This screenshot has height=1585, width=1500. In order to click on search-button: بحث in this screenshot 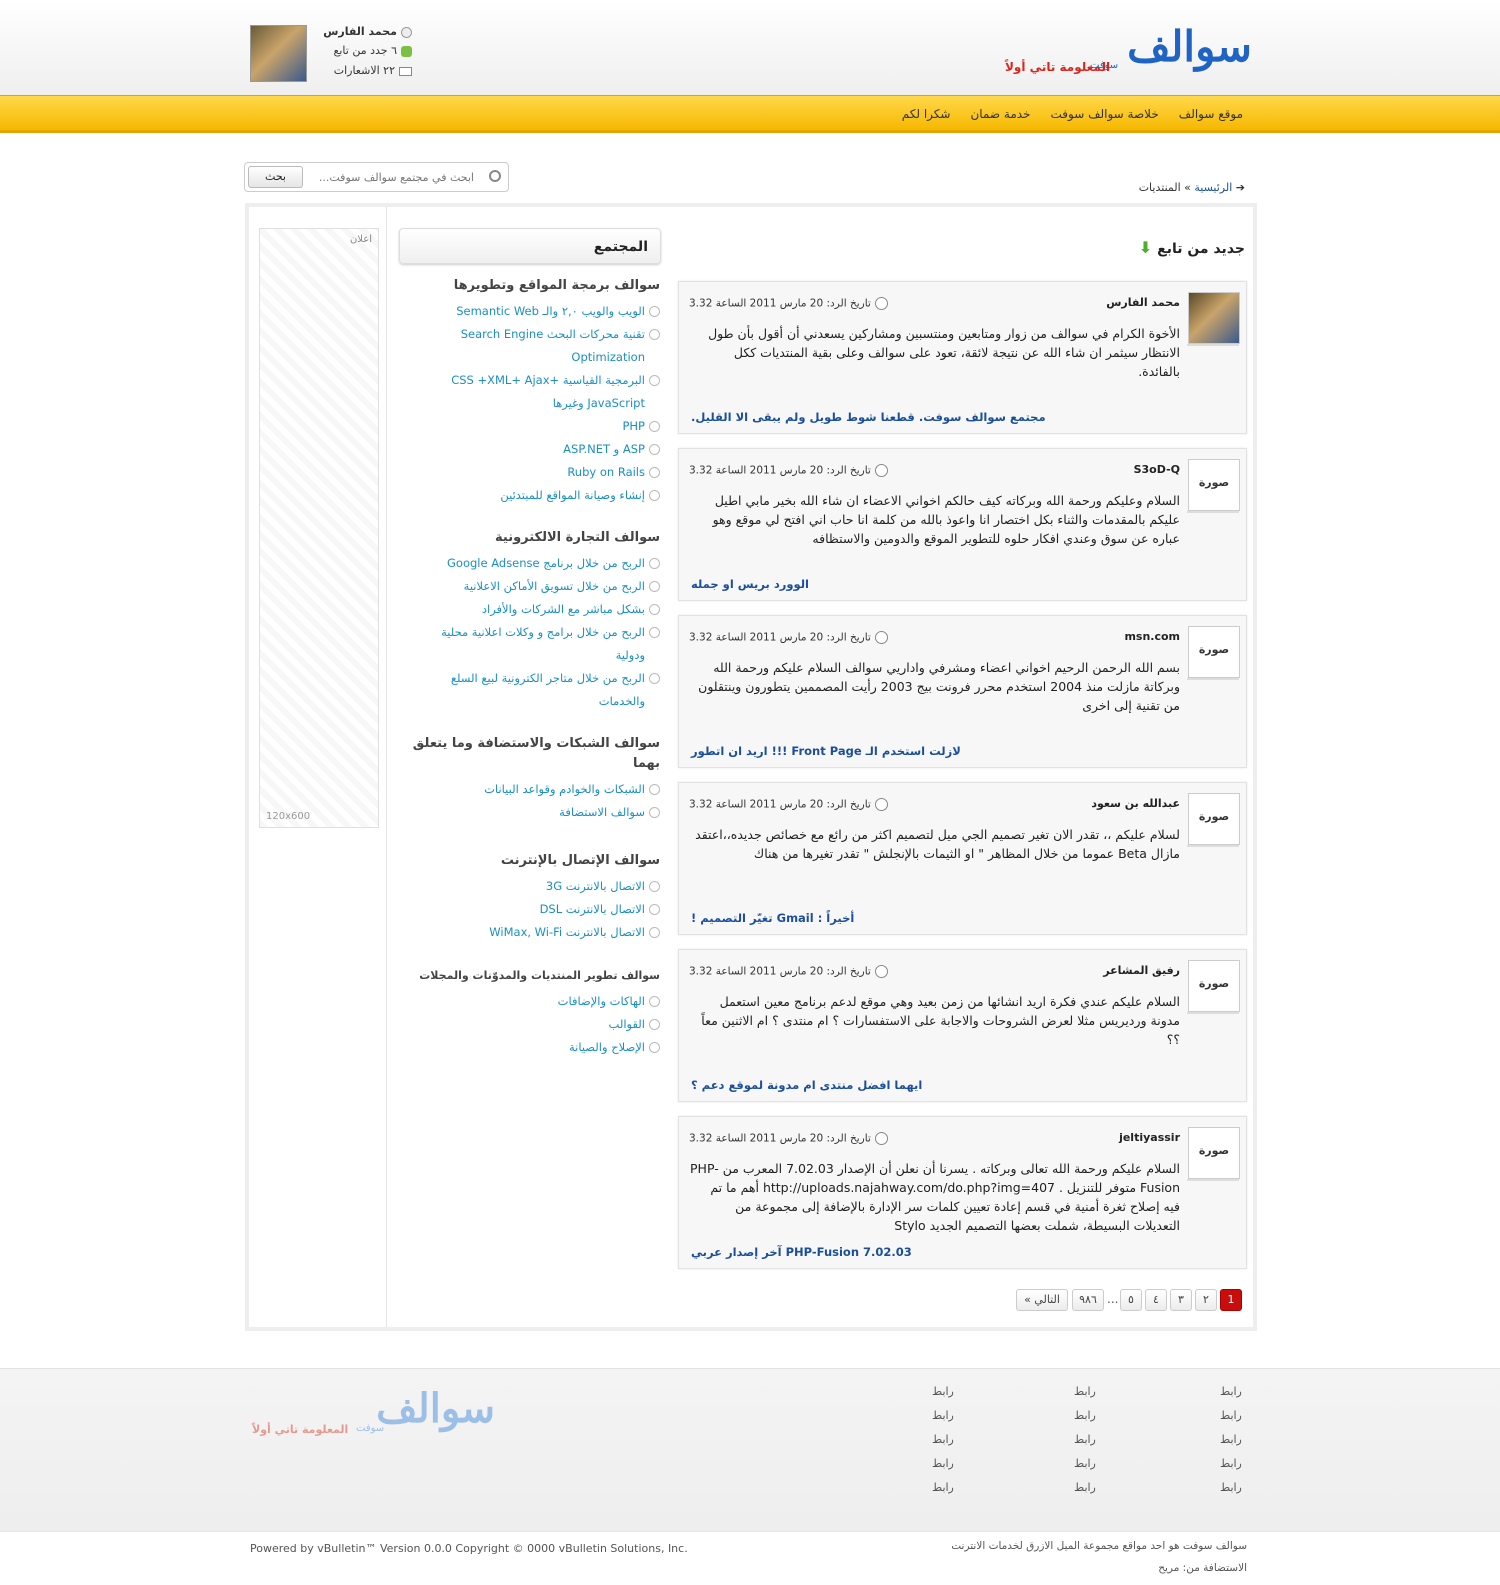, I will do `click(275, 177)`.